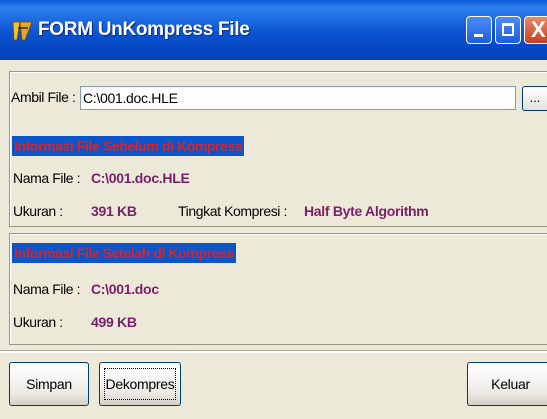 The image size is (547, 419). I want to click on after-section-heading: Informasi File Setelah di Kompress, so click(124, 253).